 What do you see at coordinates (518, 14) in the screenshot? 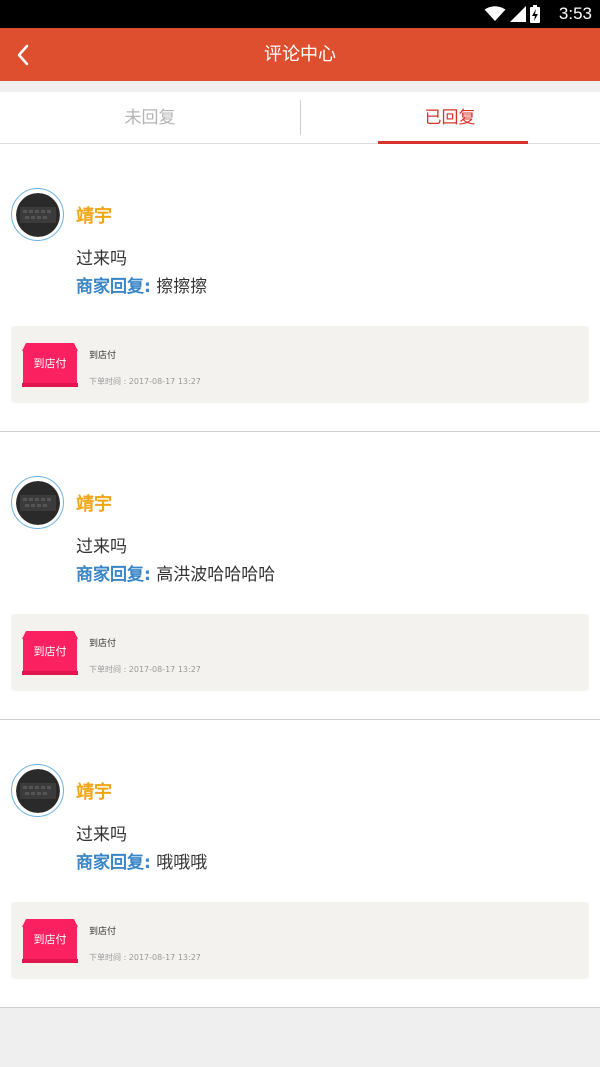
I see `signal-icon` at bounding box center [518, 14].